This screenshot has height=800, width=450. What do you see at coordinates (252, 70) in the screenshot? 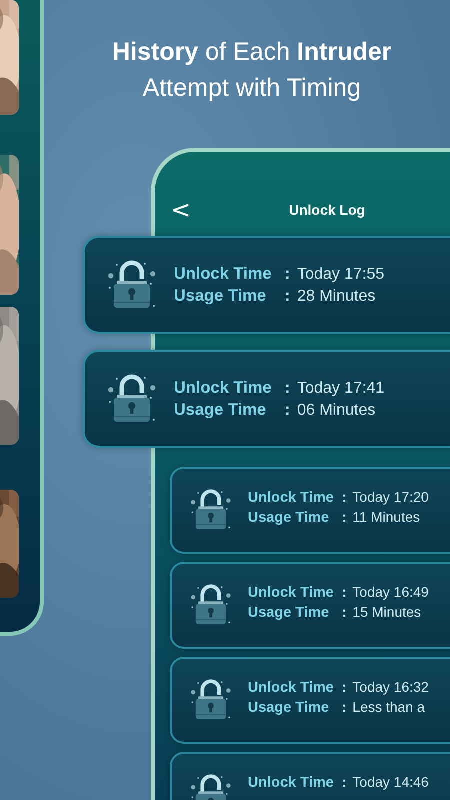
I see `headline: History of Each Intruder Attempt with Timing` at bounding box center [252, 70].